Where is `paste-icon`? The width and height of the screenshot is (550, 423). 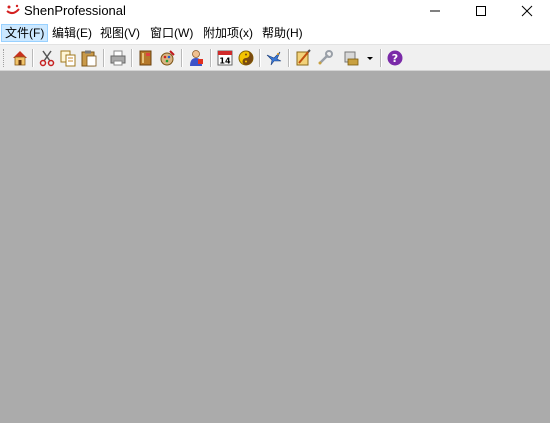
paste-icon is located at coordinates (89, 58).